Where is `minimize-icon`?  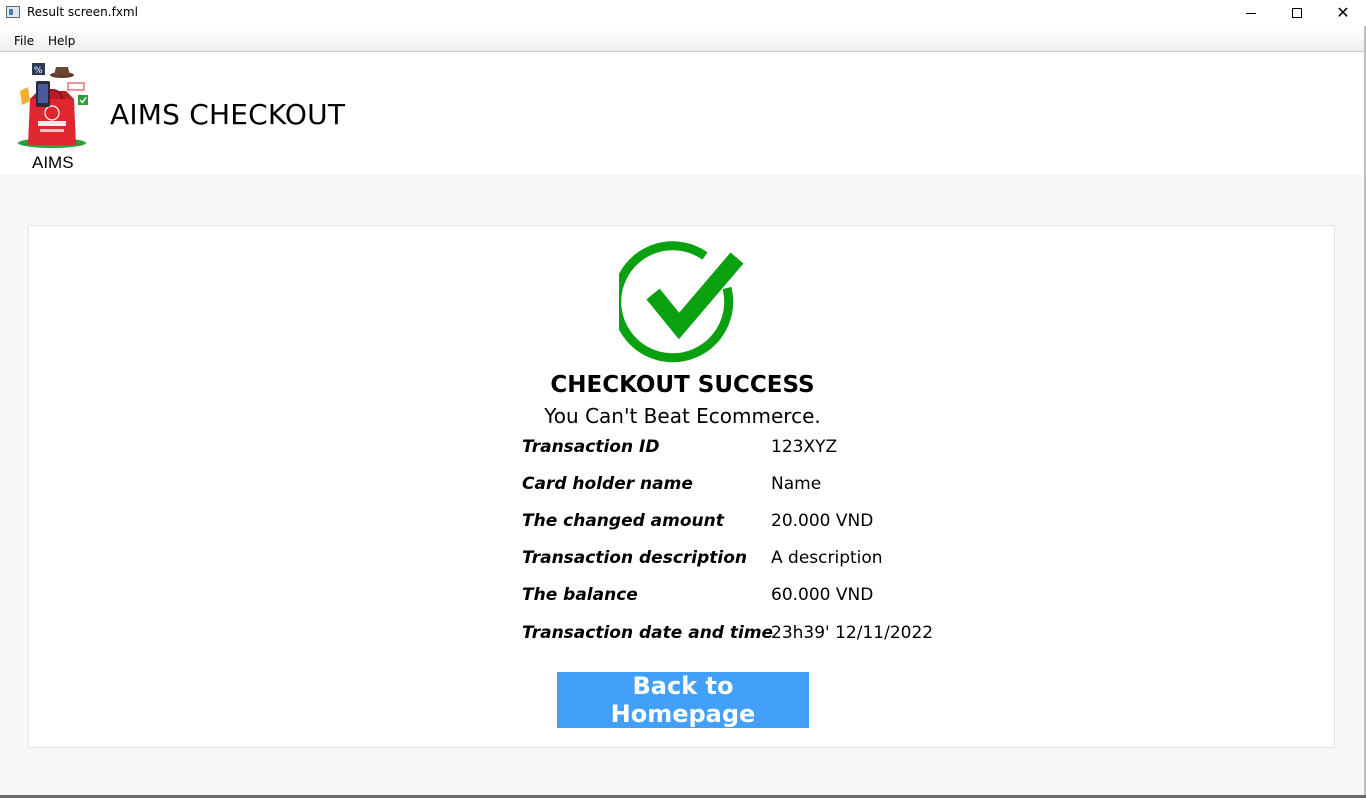
minimize-icon is located at coordinates (1251, 13).